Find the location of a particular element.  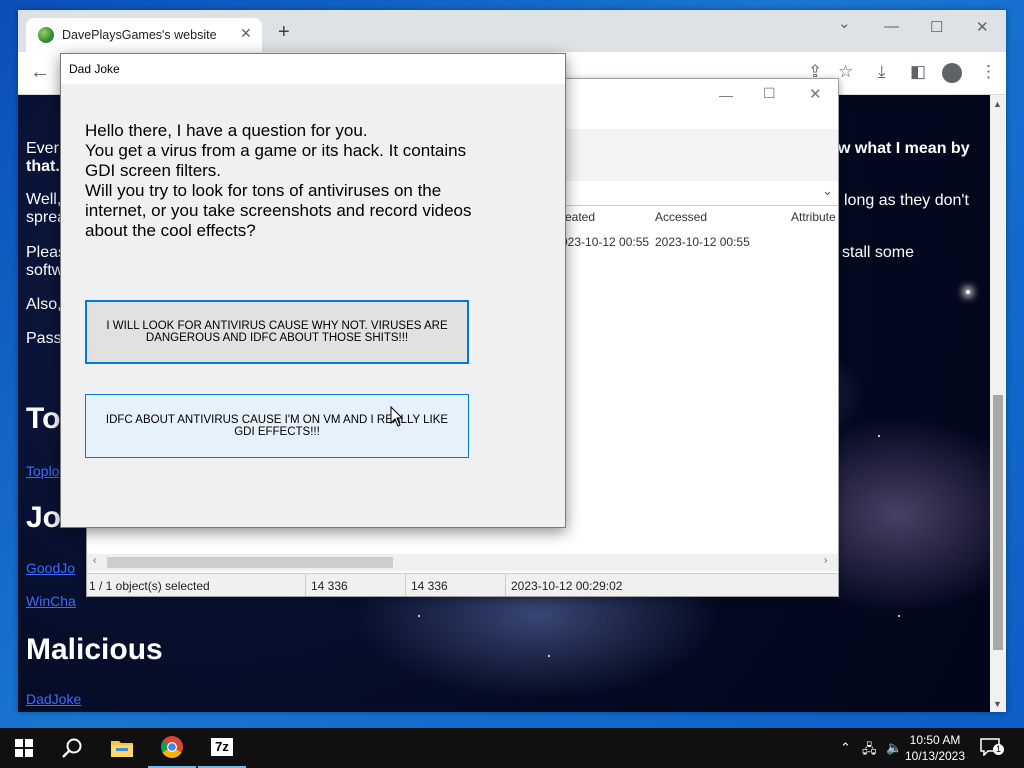

chrome-taskbar-button is located at coordinates (172, 748).